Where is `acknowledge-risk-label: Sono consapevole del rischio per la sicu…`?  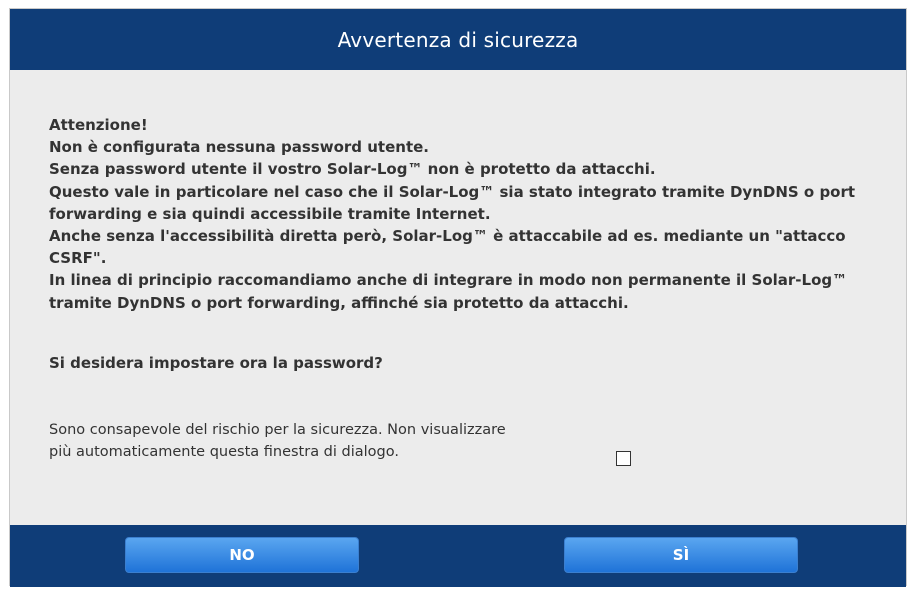 acknowledge-risk-label: Sono consapevole del rischio per la sicu… is located at coordinates (277, 441).